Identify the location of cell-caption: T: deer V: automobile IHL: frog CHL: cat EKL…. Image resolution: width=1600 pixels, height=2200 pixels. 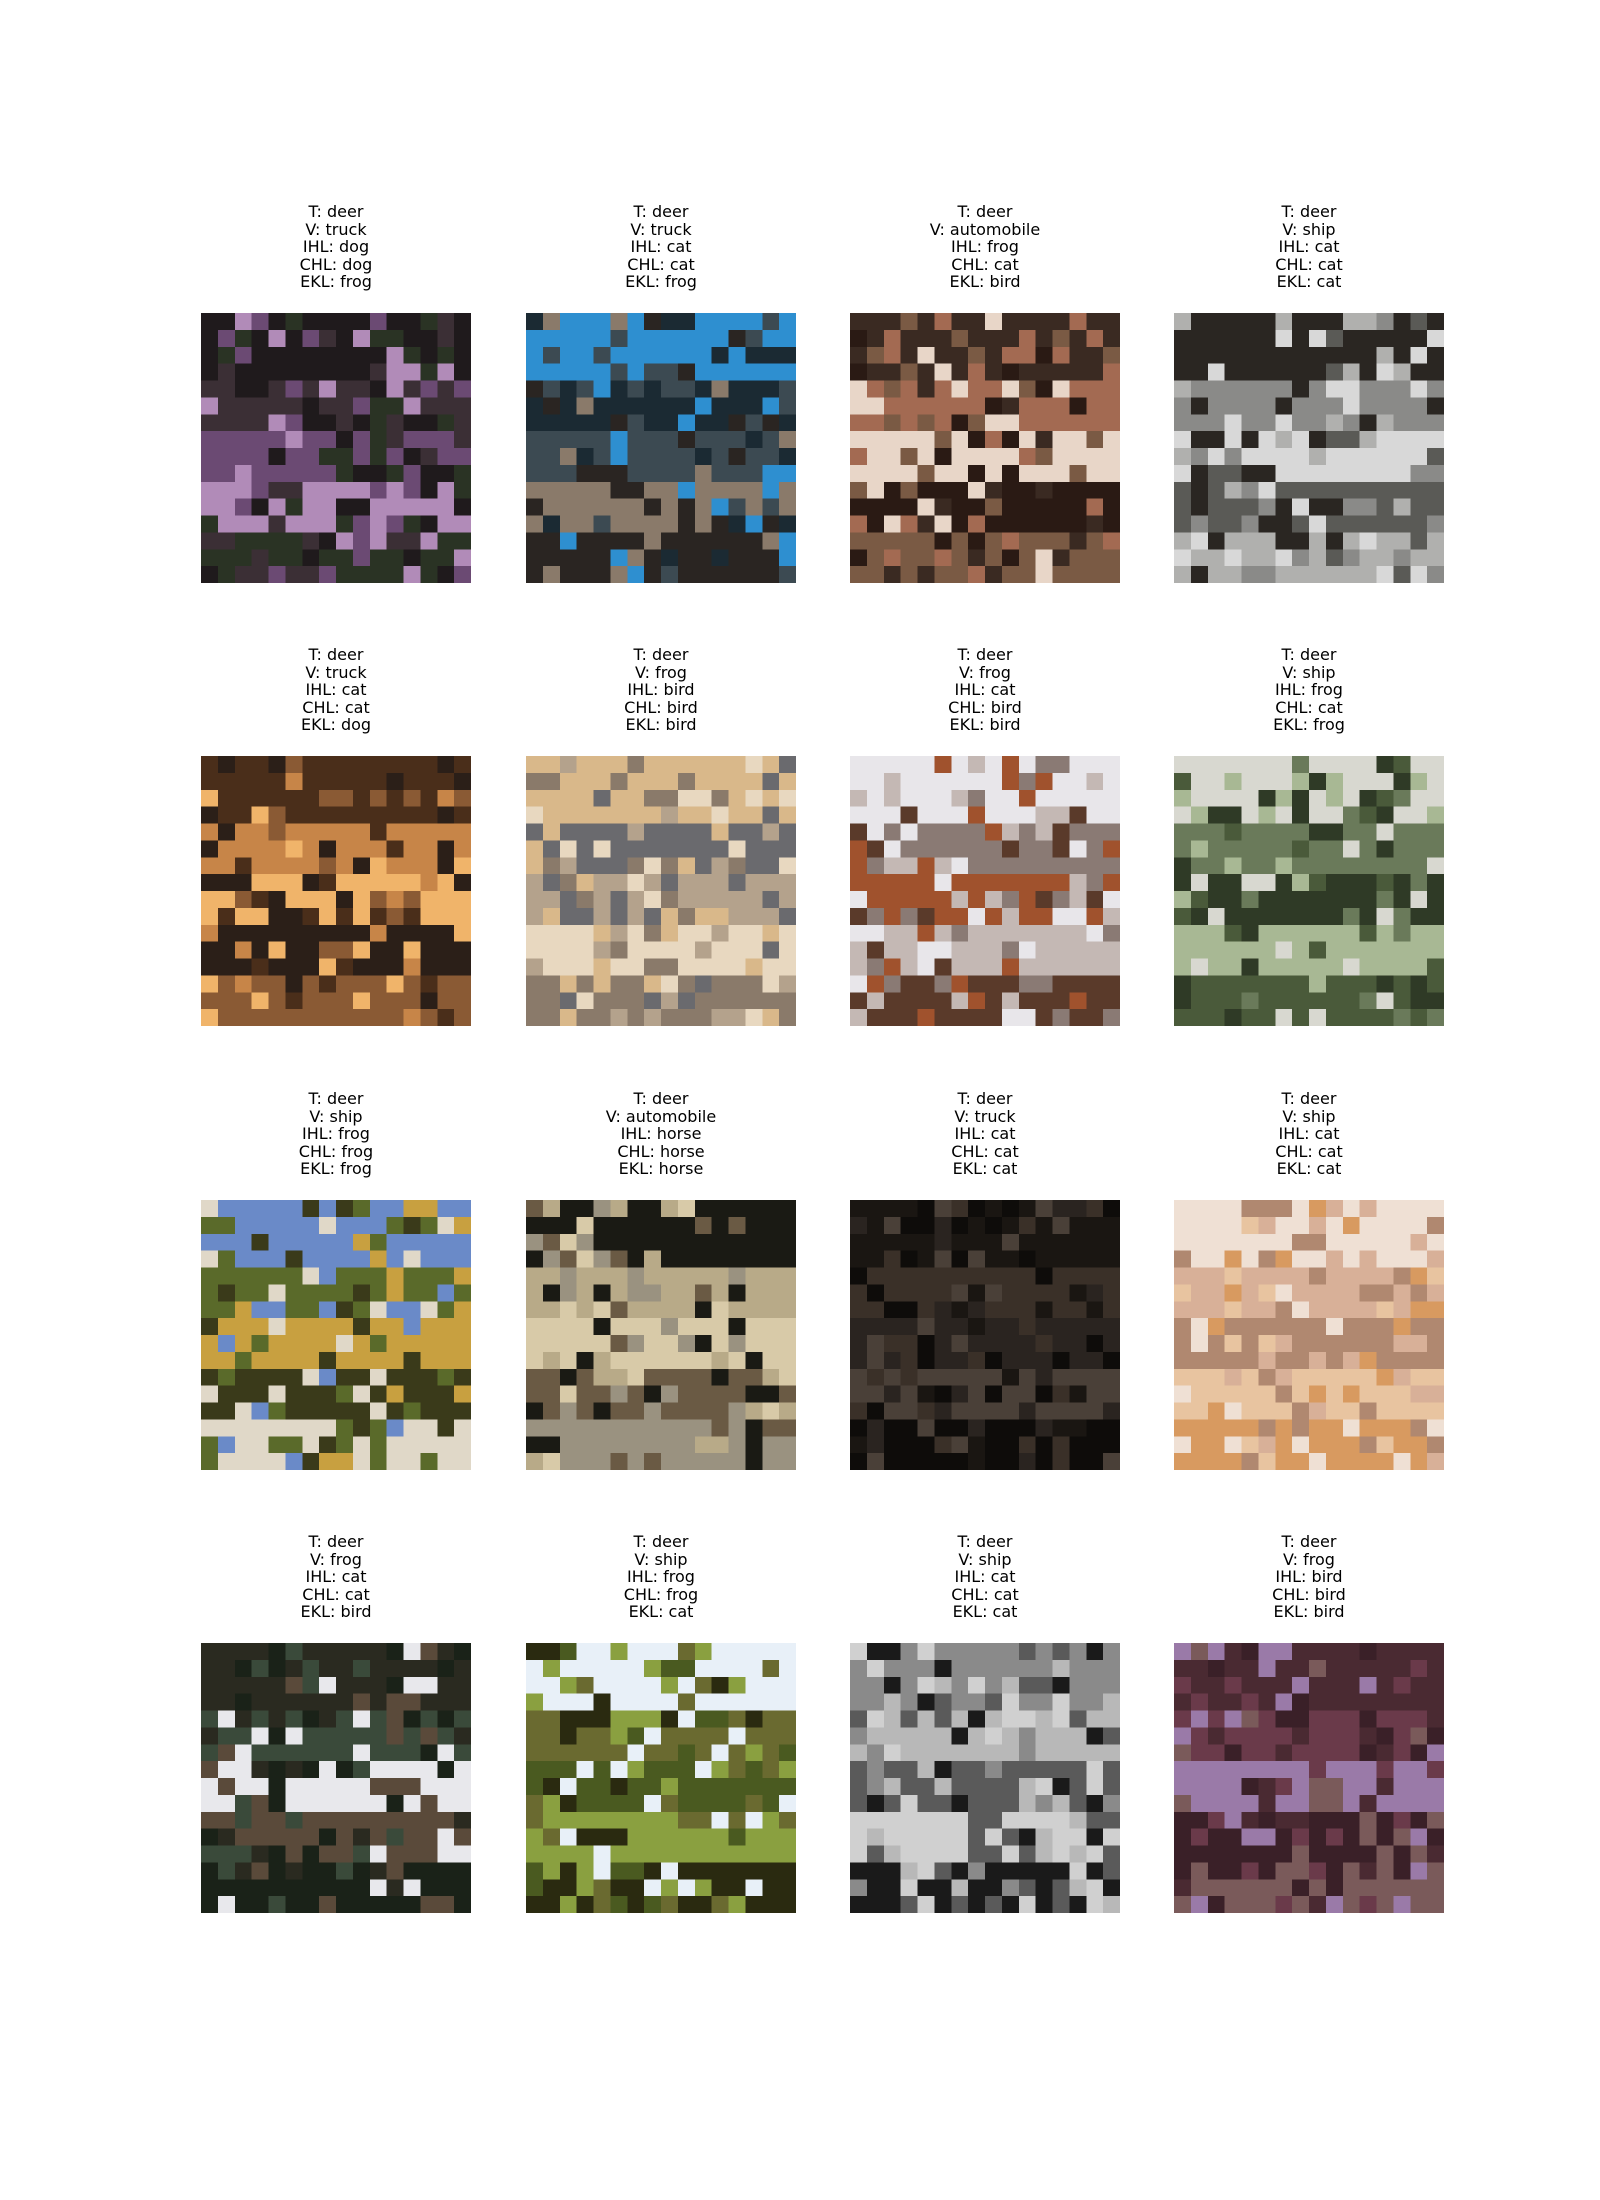
(985, 248).